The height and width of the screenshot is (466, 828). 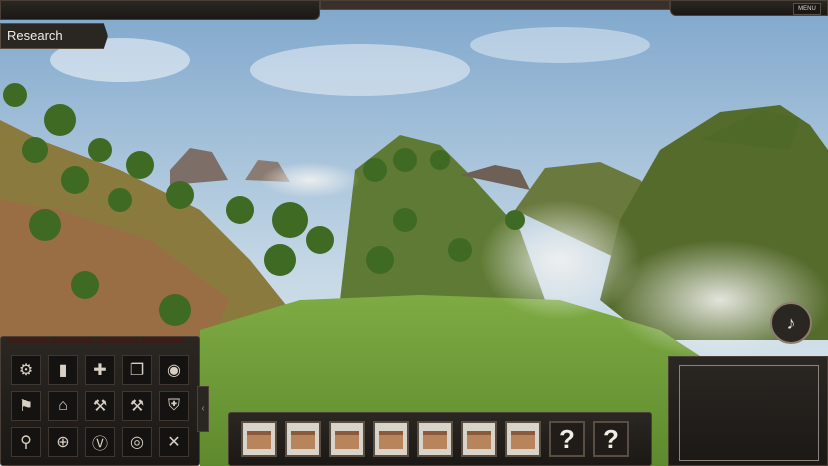 I want to click on tool-grid: ⚙ ▮ ✚ ❐ ◉ ⚑ ⌂ ⚒ ⚒ ⛨ ⚲ ⊕ Ⓥ ◎ ✕, so click(x=100, y=406).